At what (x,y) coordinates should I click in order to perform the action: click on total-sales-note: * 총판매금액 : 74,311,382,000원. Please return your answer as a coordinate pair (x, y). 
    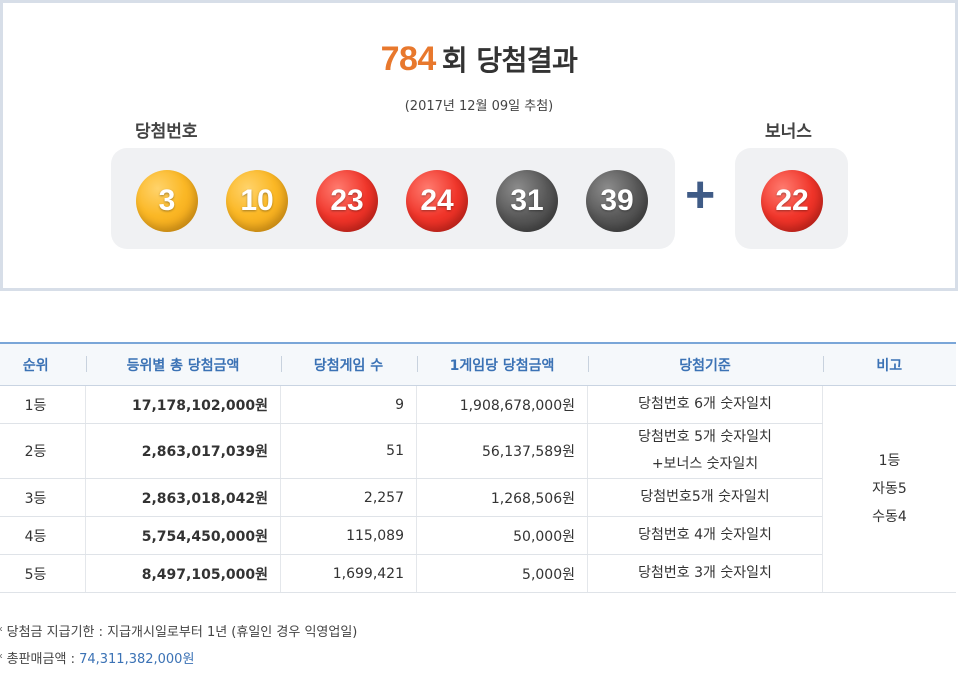
    Looking at the image, I should click on (97, 657).